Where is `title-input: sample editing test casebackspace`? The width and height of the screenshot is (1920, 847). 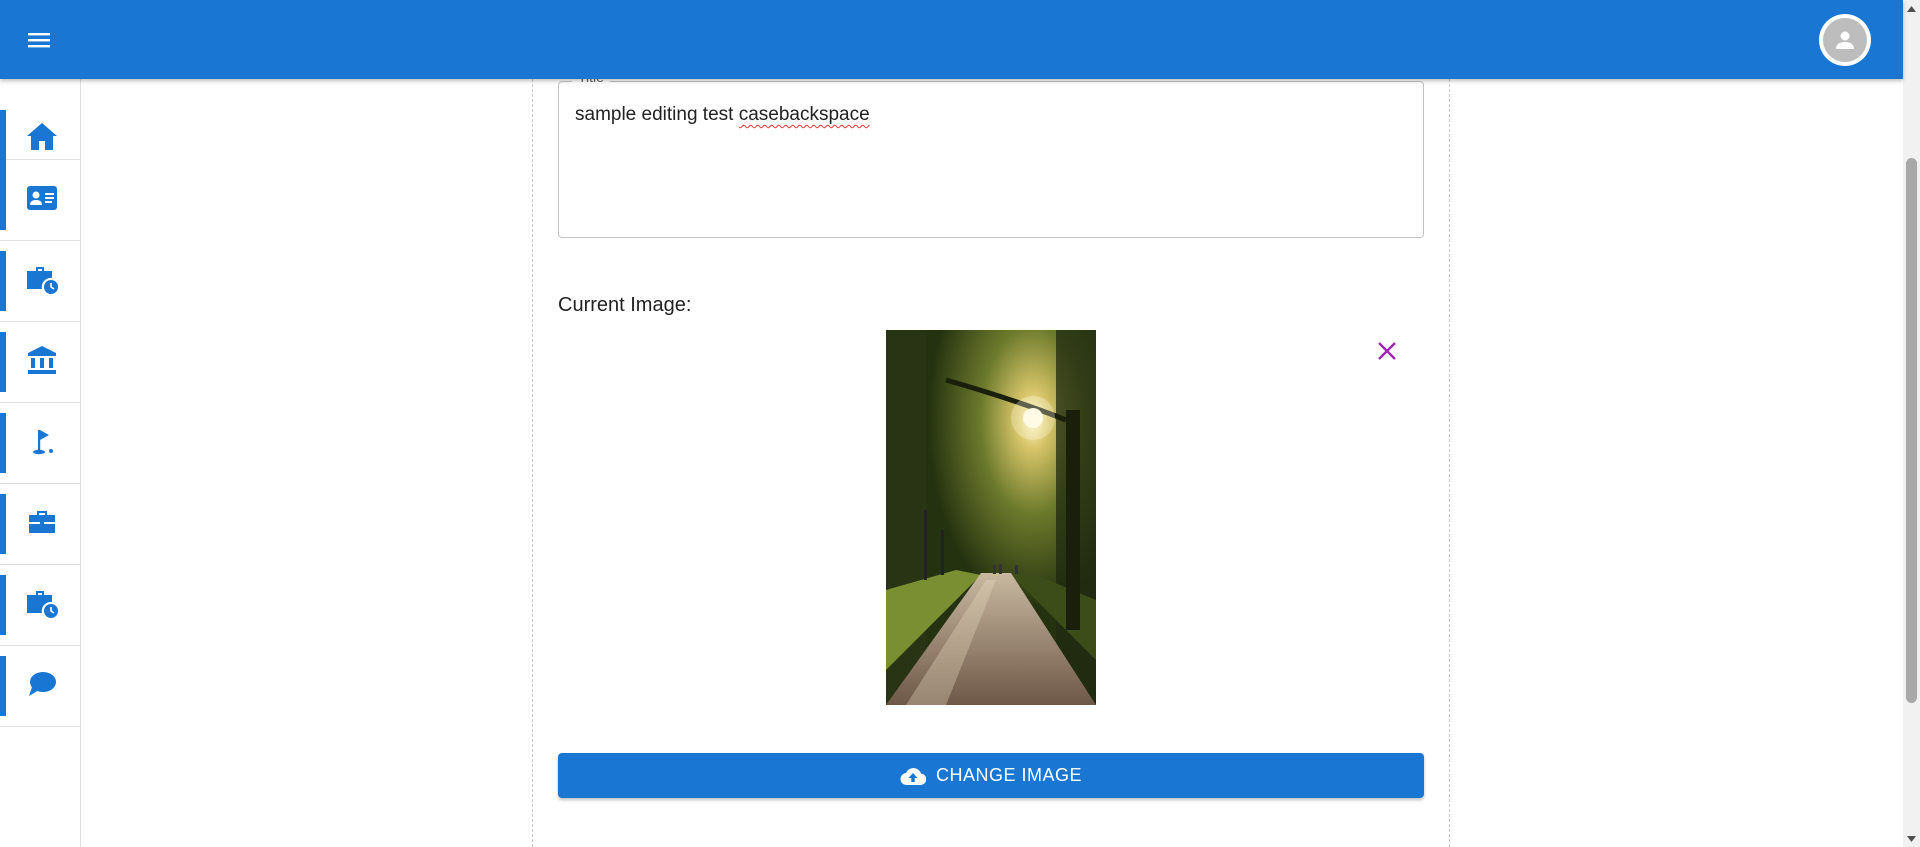 title-input: sample editing test casebackspace is located at coordinates (722, 115).